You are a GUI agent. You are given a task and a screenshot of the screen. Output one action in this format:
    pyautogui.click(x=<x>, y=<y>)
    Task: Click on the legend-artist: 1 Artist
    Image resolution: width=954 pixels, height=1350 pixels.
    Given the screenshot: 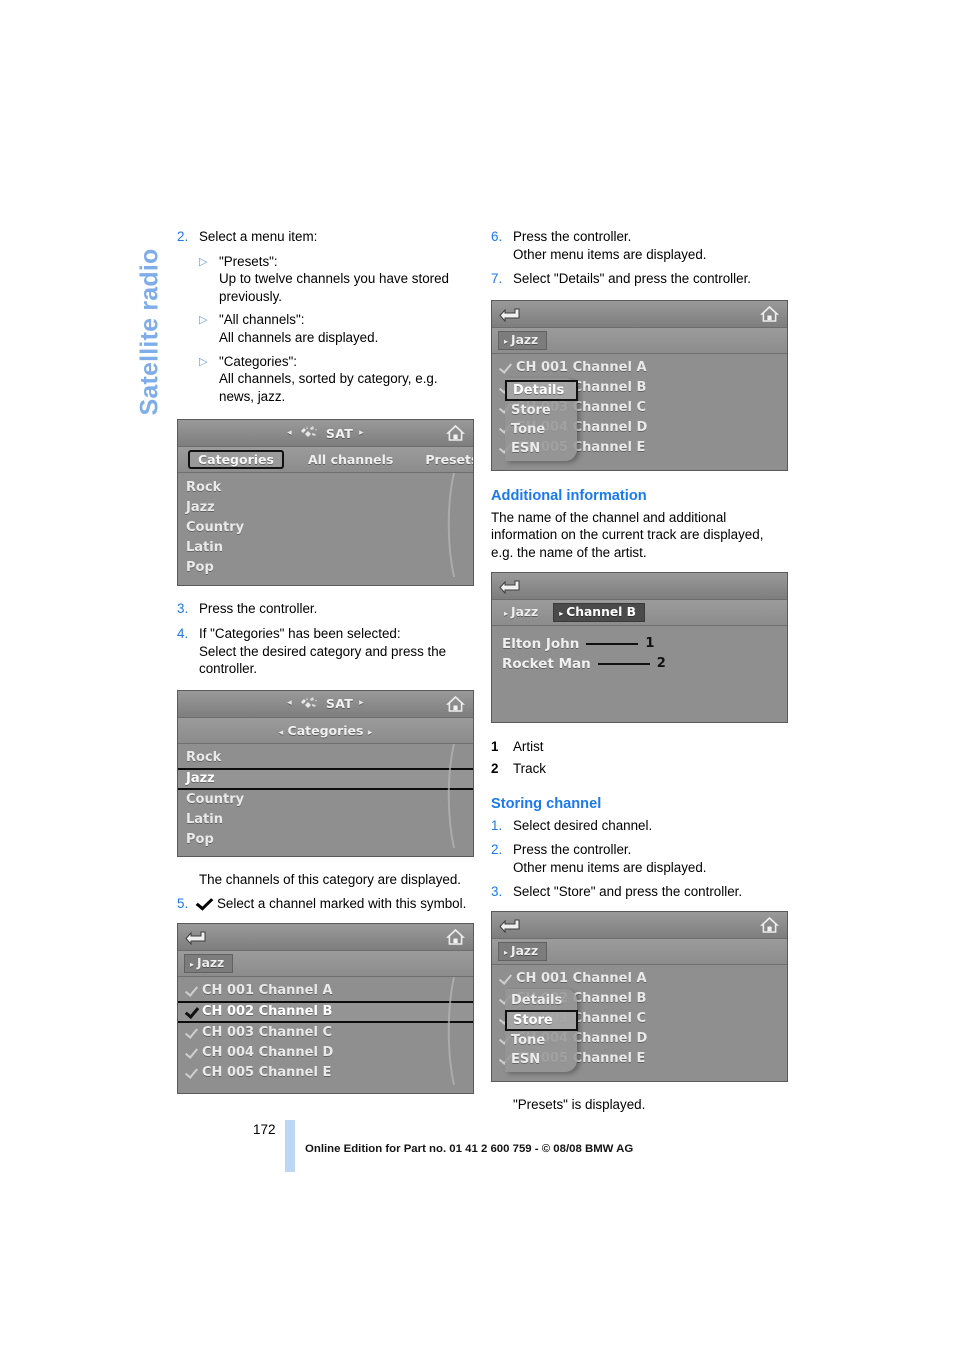 What is the action you would take?
    pyautogui.click(x=639, y=747)
    